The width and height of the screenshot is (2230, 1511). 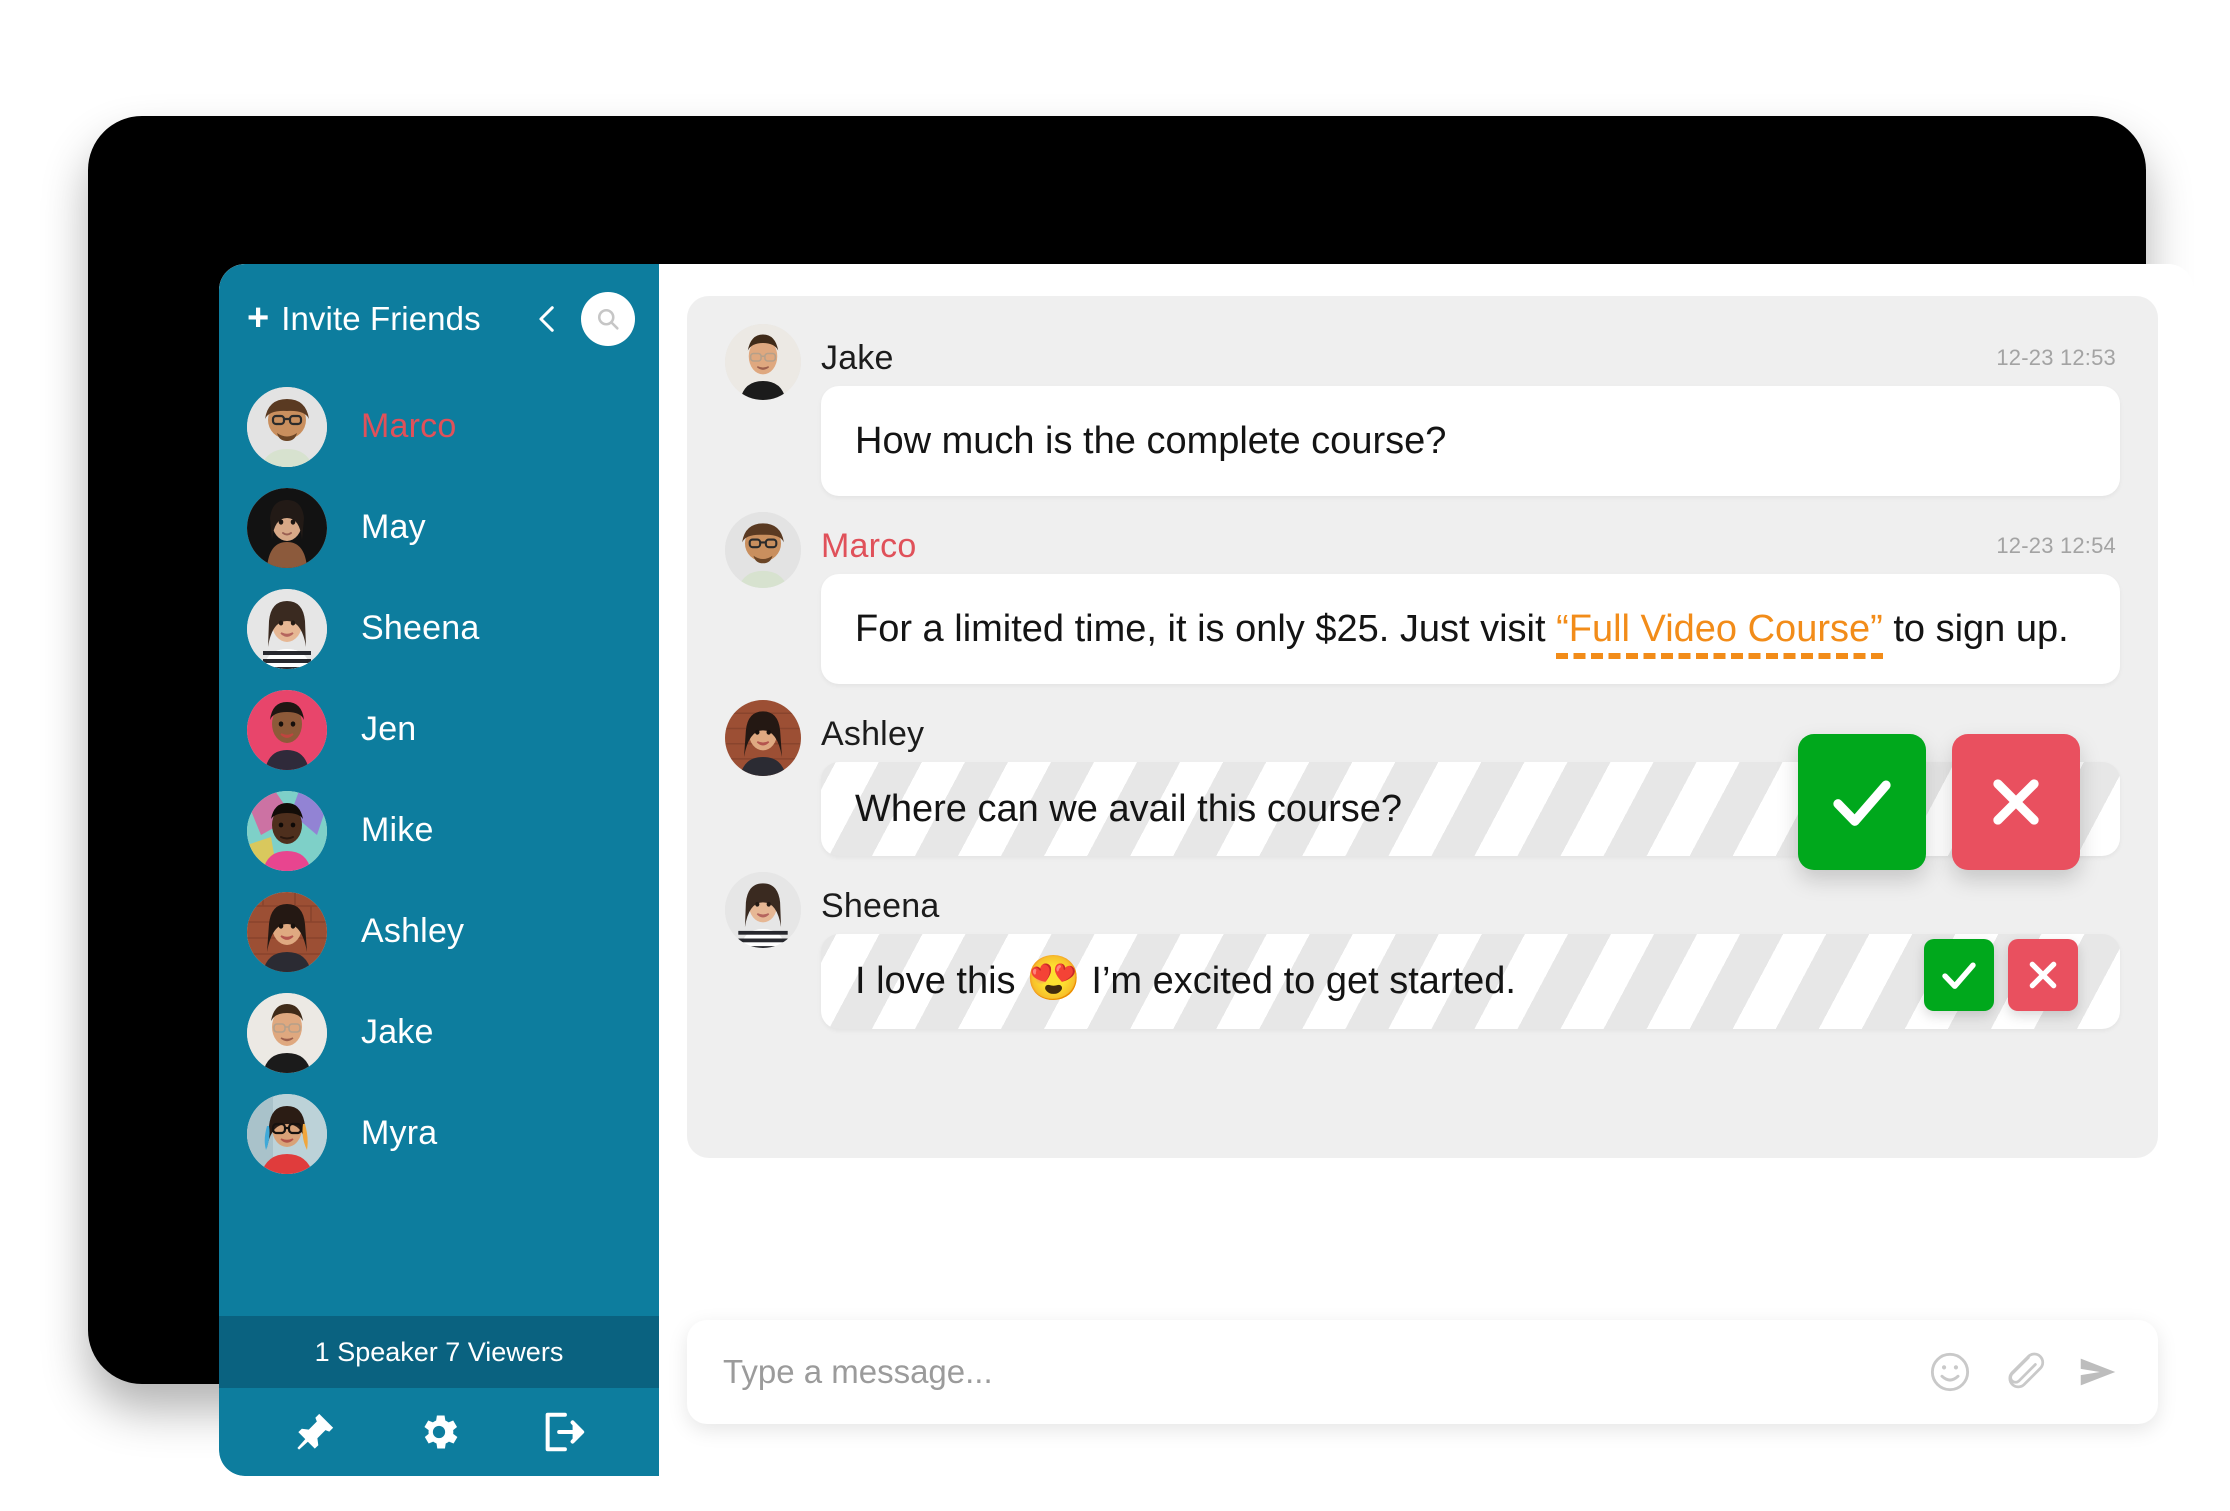 I want to click on contact-row-jake: Jake, so click(x=439, y=1032).